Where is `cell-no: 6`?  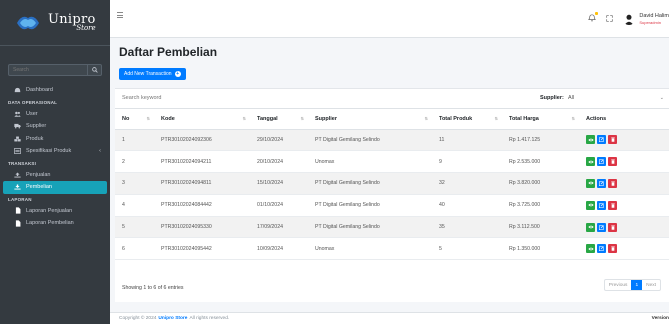 cell-no: 6 is located at coordinates (134, 249).